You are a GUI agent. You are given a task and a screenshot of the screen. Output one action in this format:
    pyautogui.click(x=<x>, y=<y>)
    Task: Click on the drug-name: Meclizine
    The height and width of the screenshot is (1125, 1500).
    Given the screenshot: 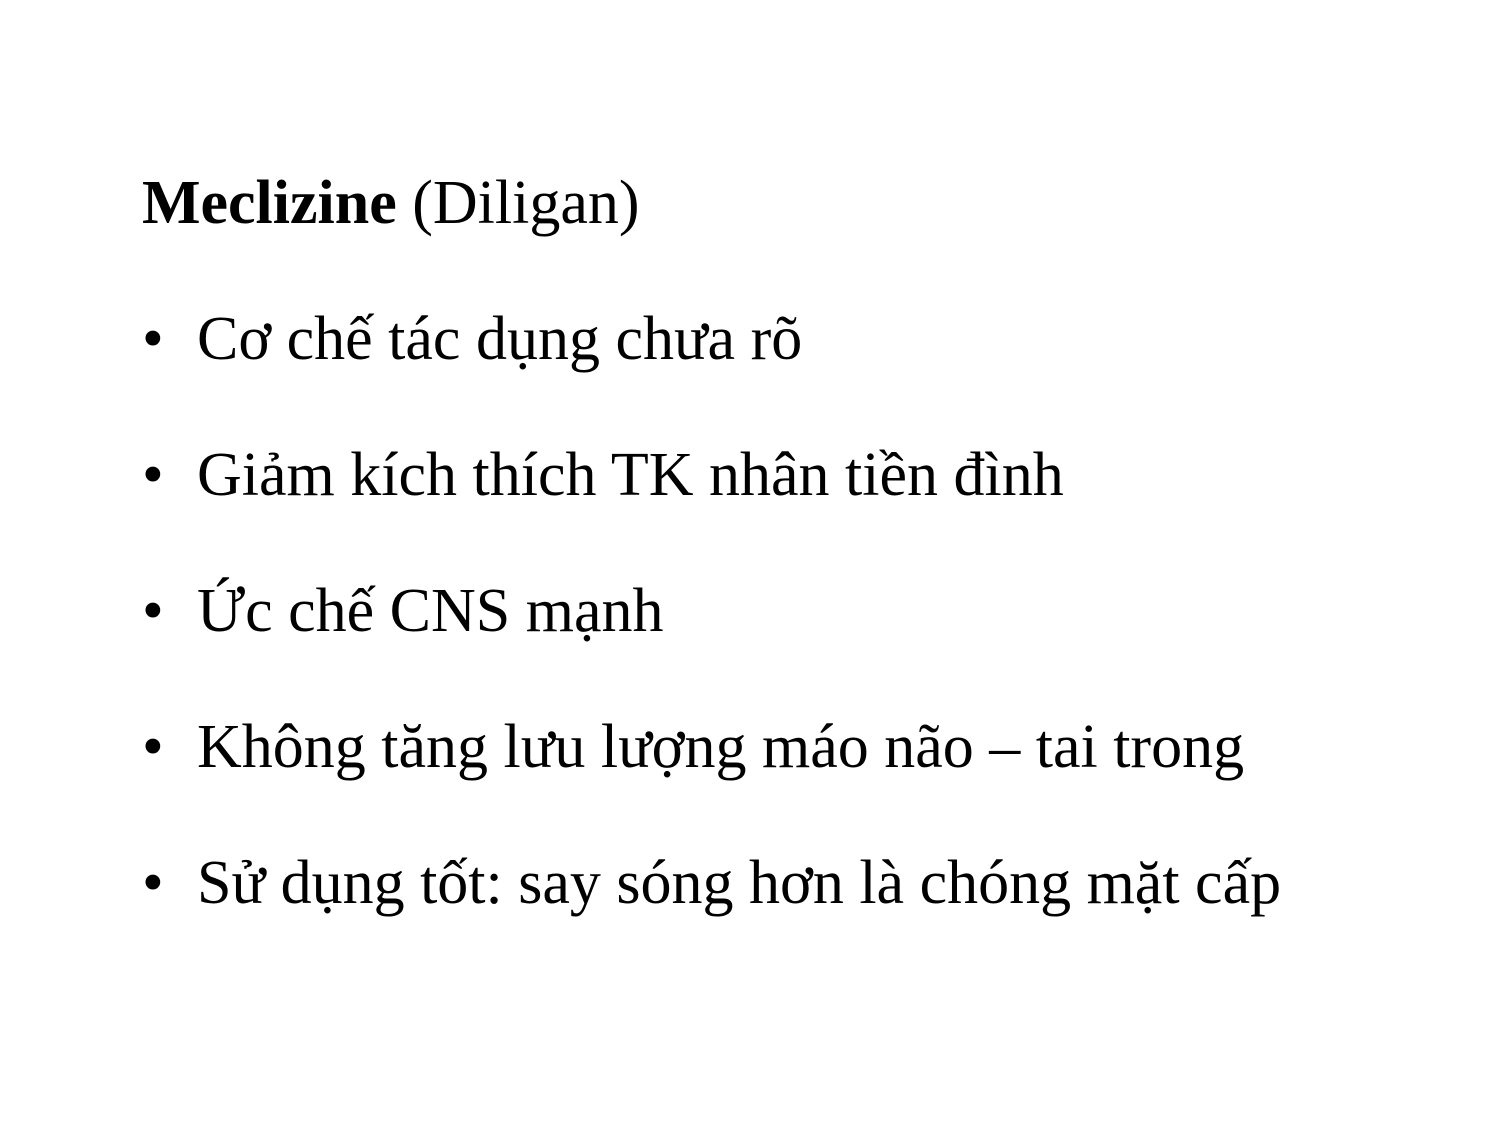 What is the action you would take?
    pyautogui.click(x=269, y=203)
    